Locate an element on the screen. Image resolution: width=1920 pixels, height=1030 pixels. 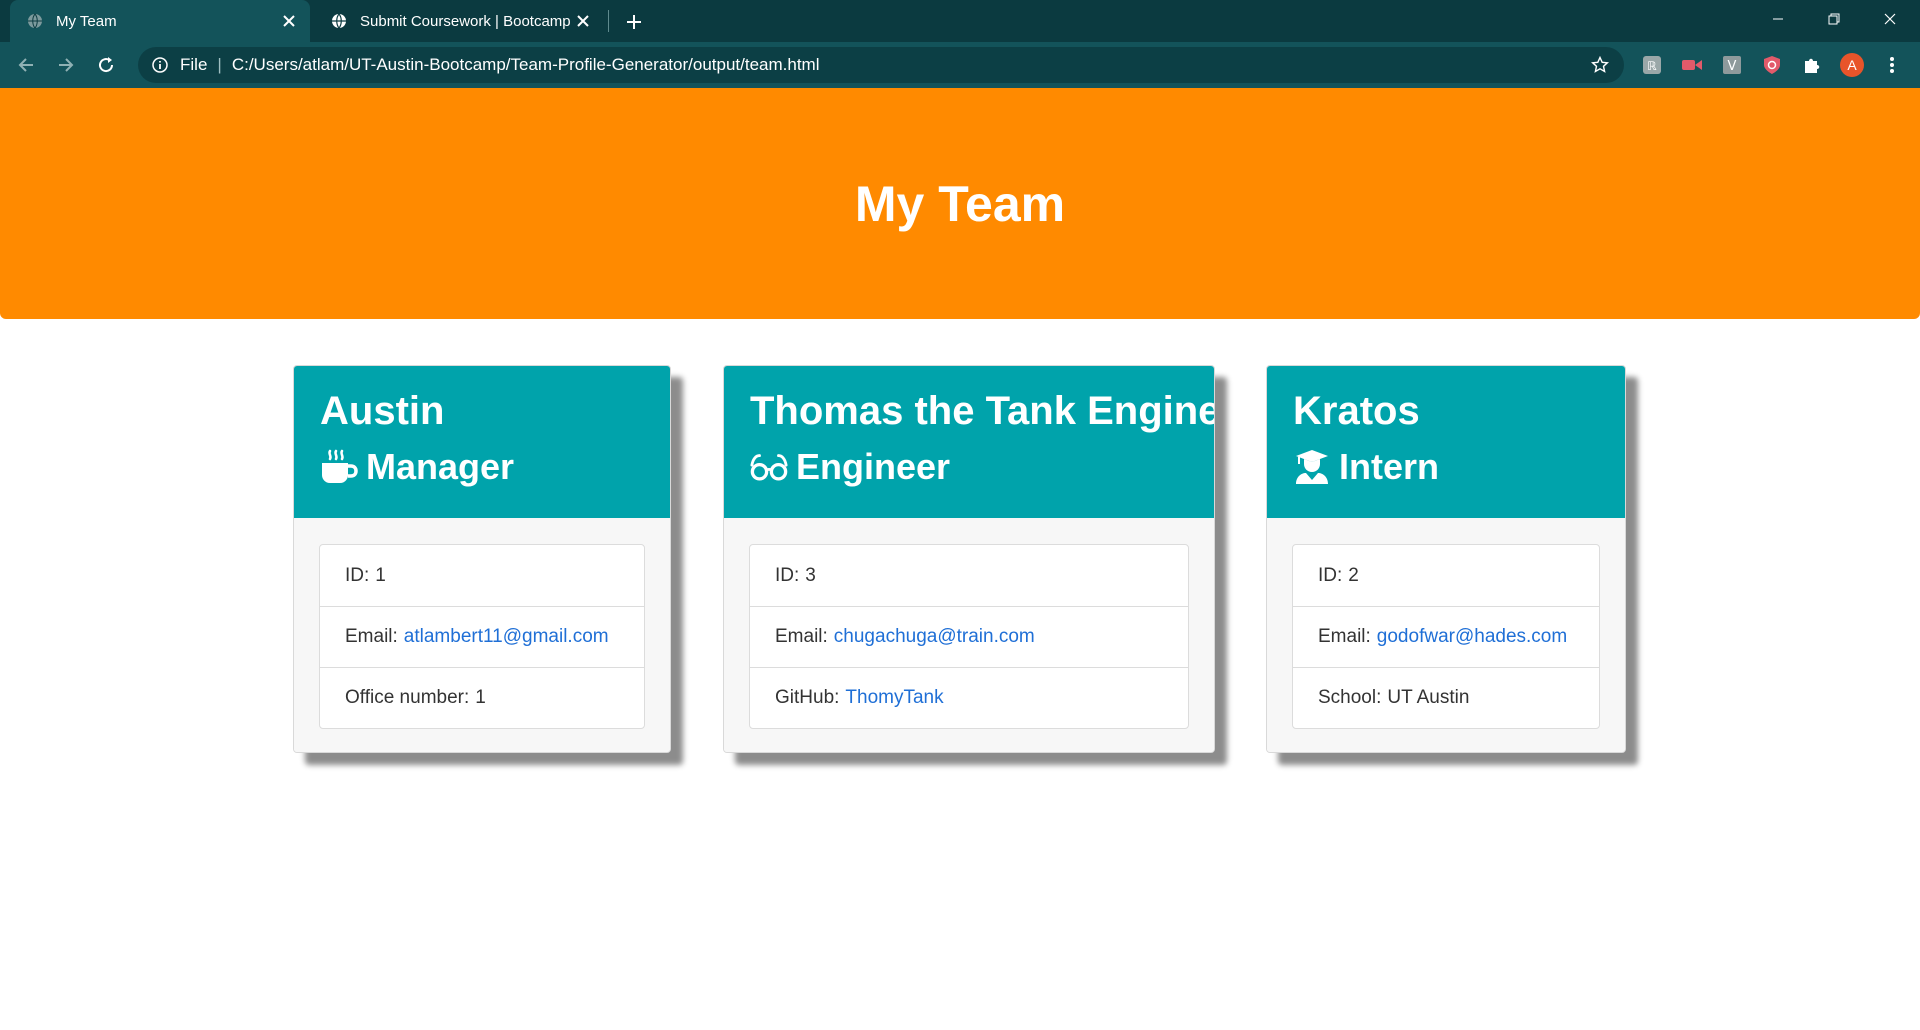
school-value: UT Austin is located at coordinates (1428, 697).